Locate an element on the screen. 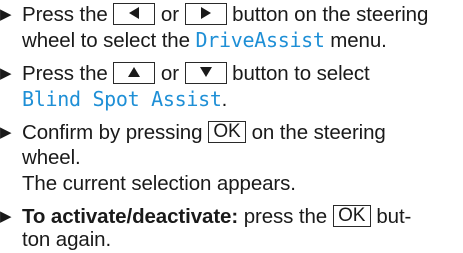 This screenshot has height=253, width=463. step-3-result: The current selection appears. is located at coordinates (159, 184).